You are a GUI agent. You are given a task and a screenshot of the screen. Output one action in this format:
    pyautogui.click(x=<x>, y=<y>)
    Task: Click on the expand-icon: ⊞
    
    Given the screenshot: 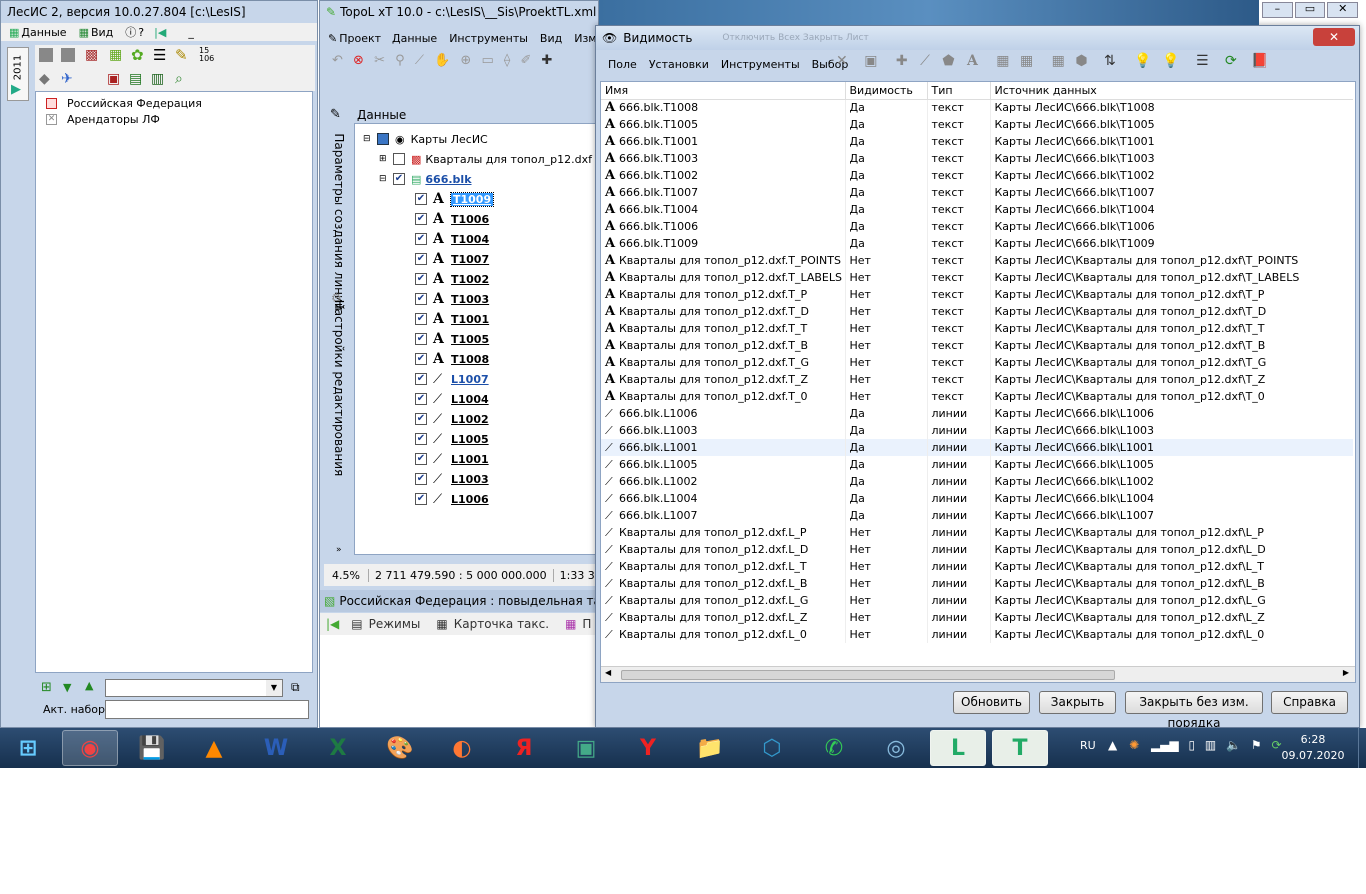 What is the action you would take?
    pyautogui.click(x=386, y=159)
    